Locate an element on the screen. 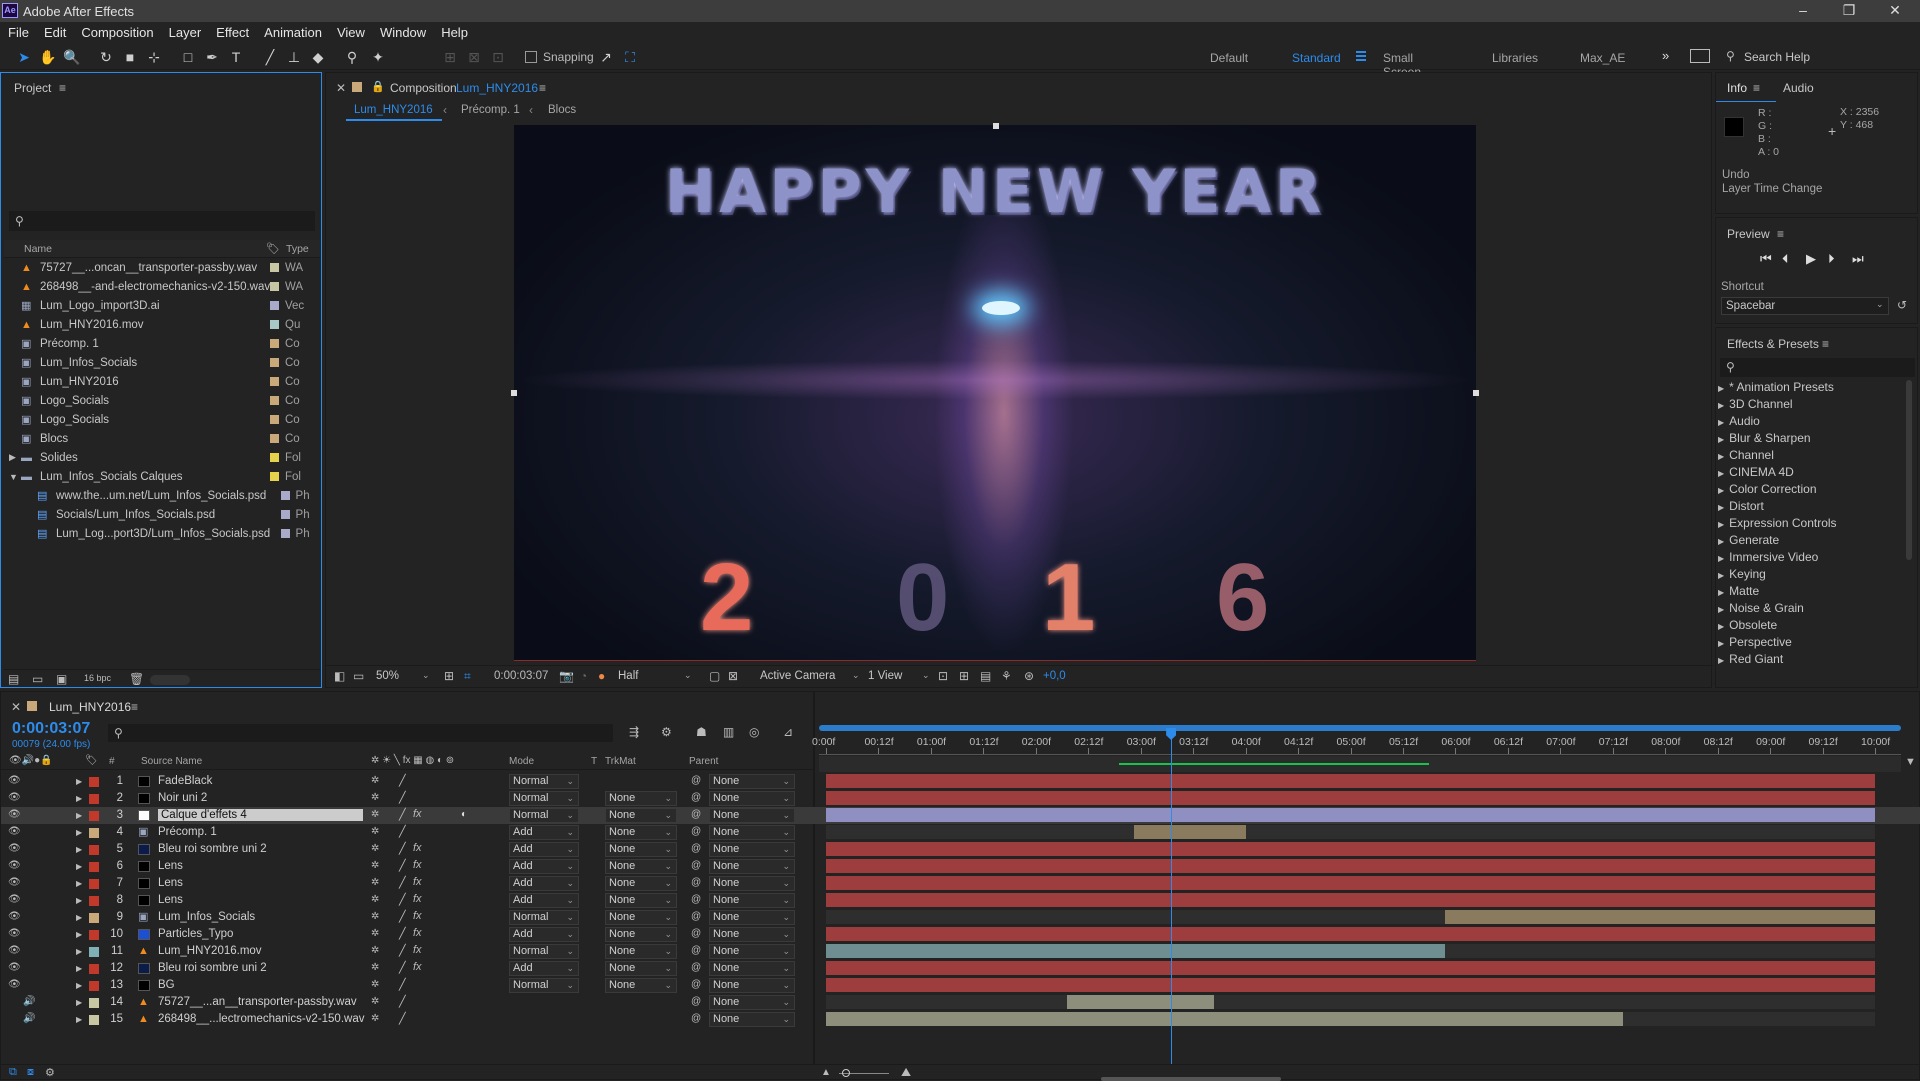 Image resolution: width=1920 pixels, height=1081 pixels. menu-window: Window is located at coordinates (403, 32).